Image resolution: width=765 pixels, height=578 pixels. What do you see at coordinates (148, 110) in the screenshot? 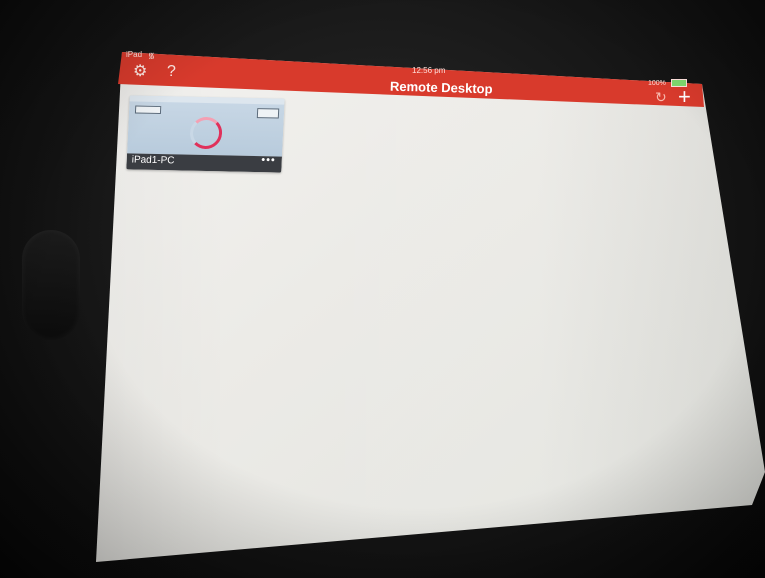
I see `thumbnail-window-left` at bounding box center [148, 110].